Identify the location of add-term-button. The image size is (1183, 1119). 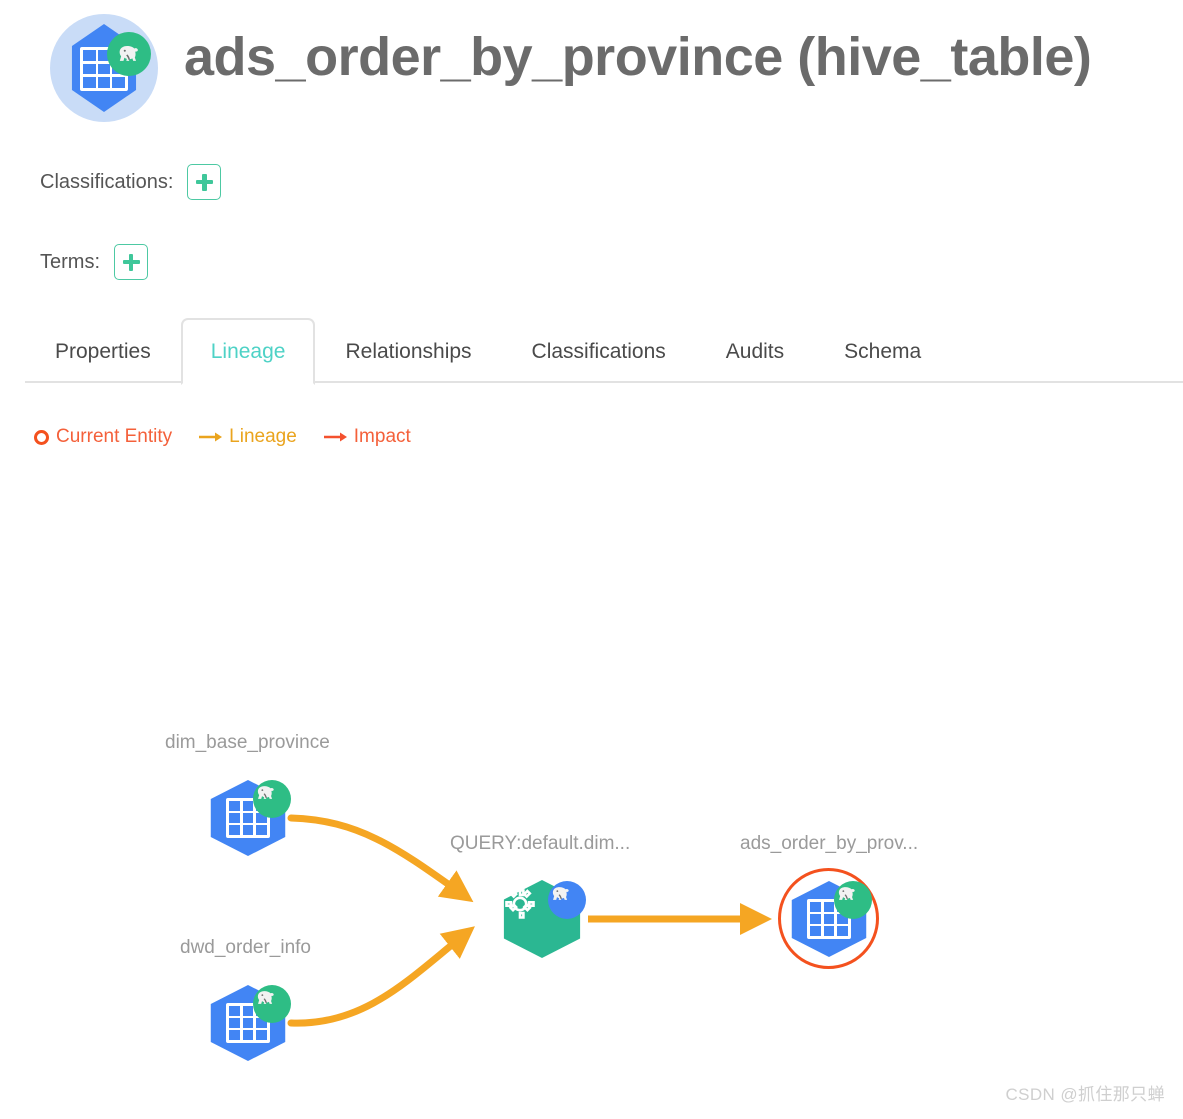
(131, 262).